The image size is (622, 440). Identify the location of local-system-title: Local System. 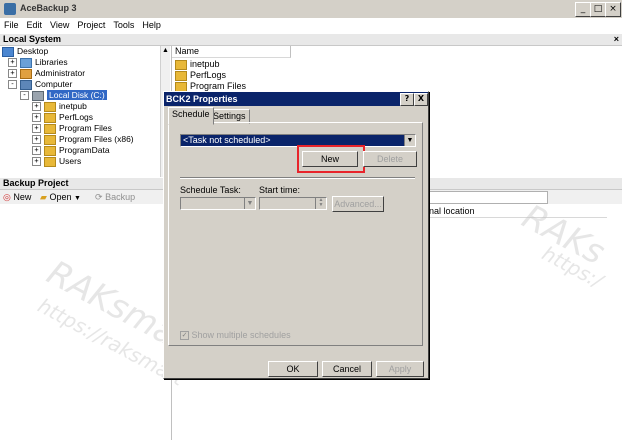
(32, 39).